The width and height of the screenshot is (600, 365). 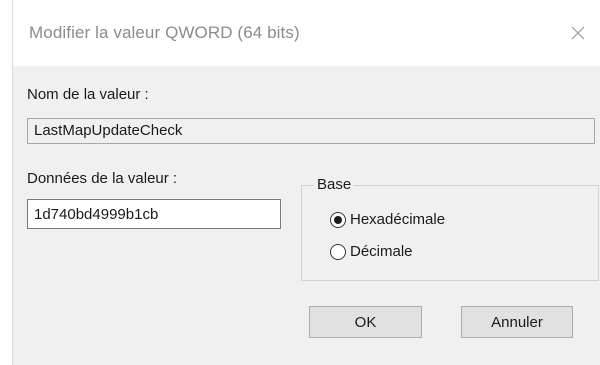 What do you see at coordinates (154, 214) in the screenshot?
I see `value-data-input` at bounding box center [154, 214].